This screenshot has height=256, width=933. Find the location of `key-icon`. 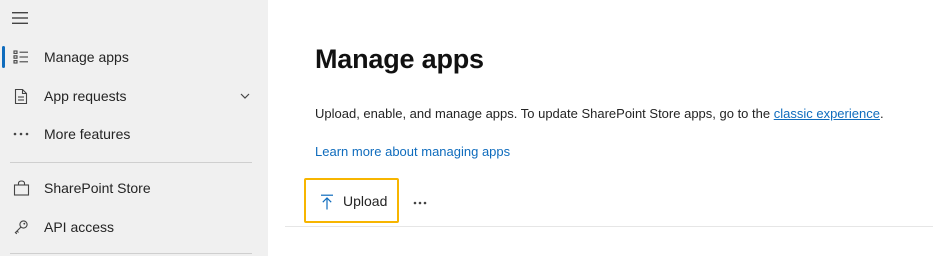

key-icon is located at coordinates (21, 227).